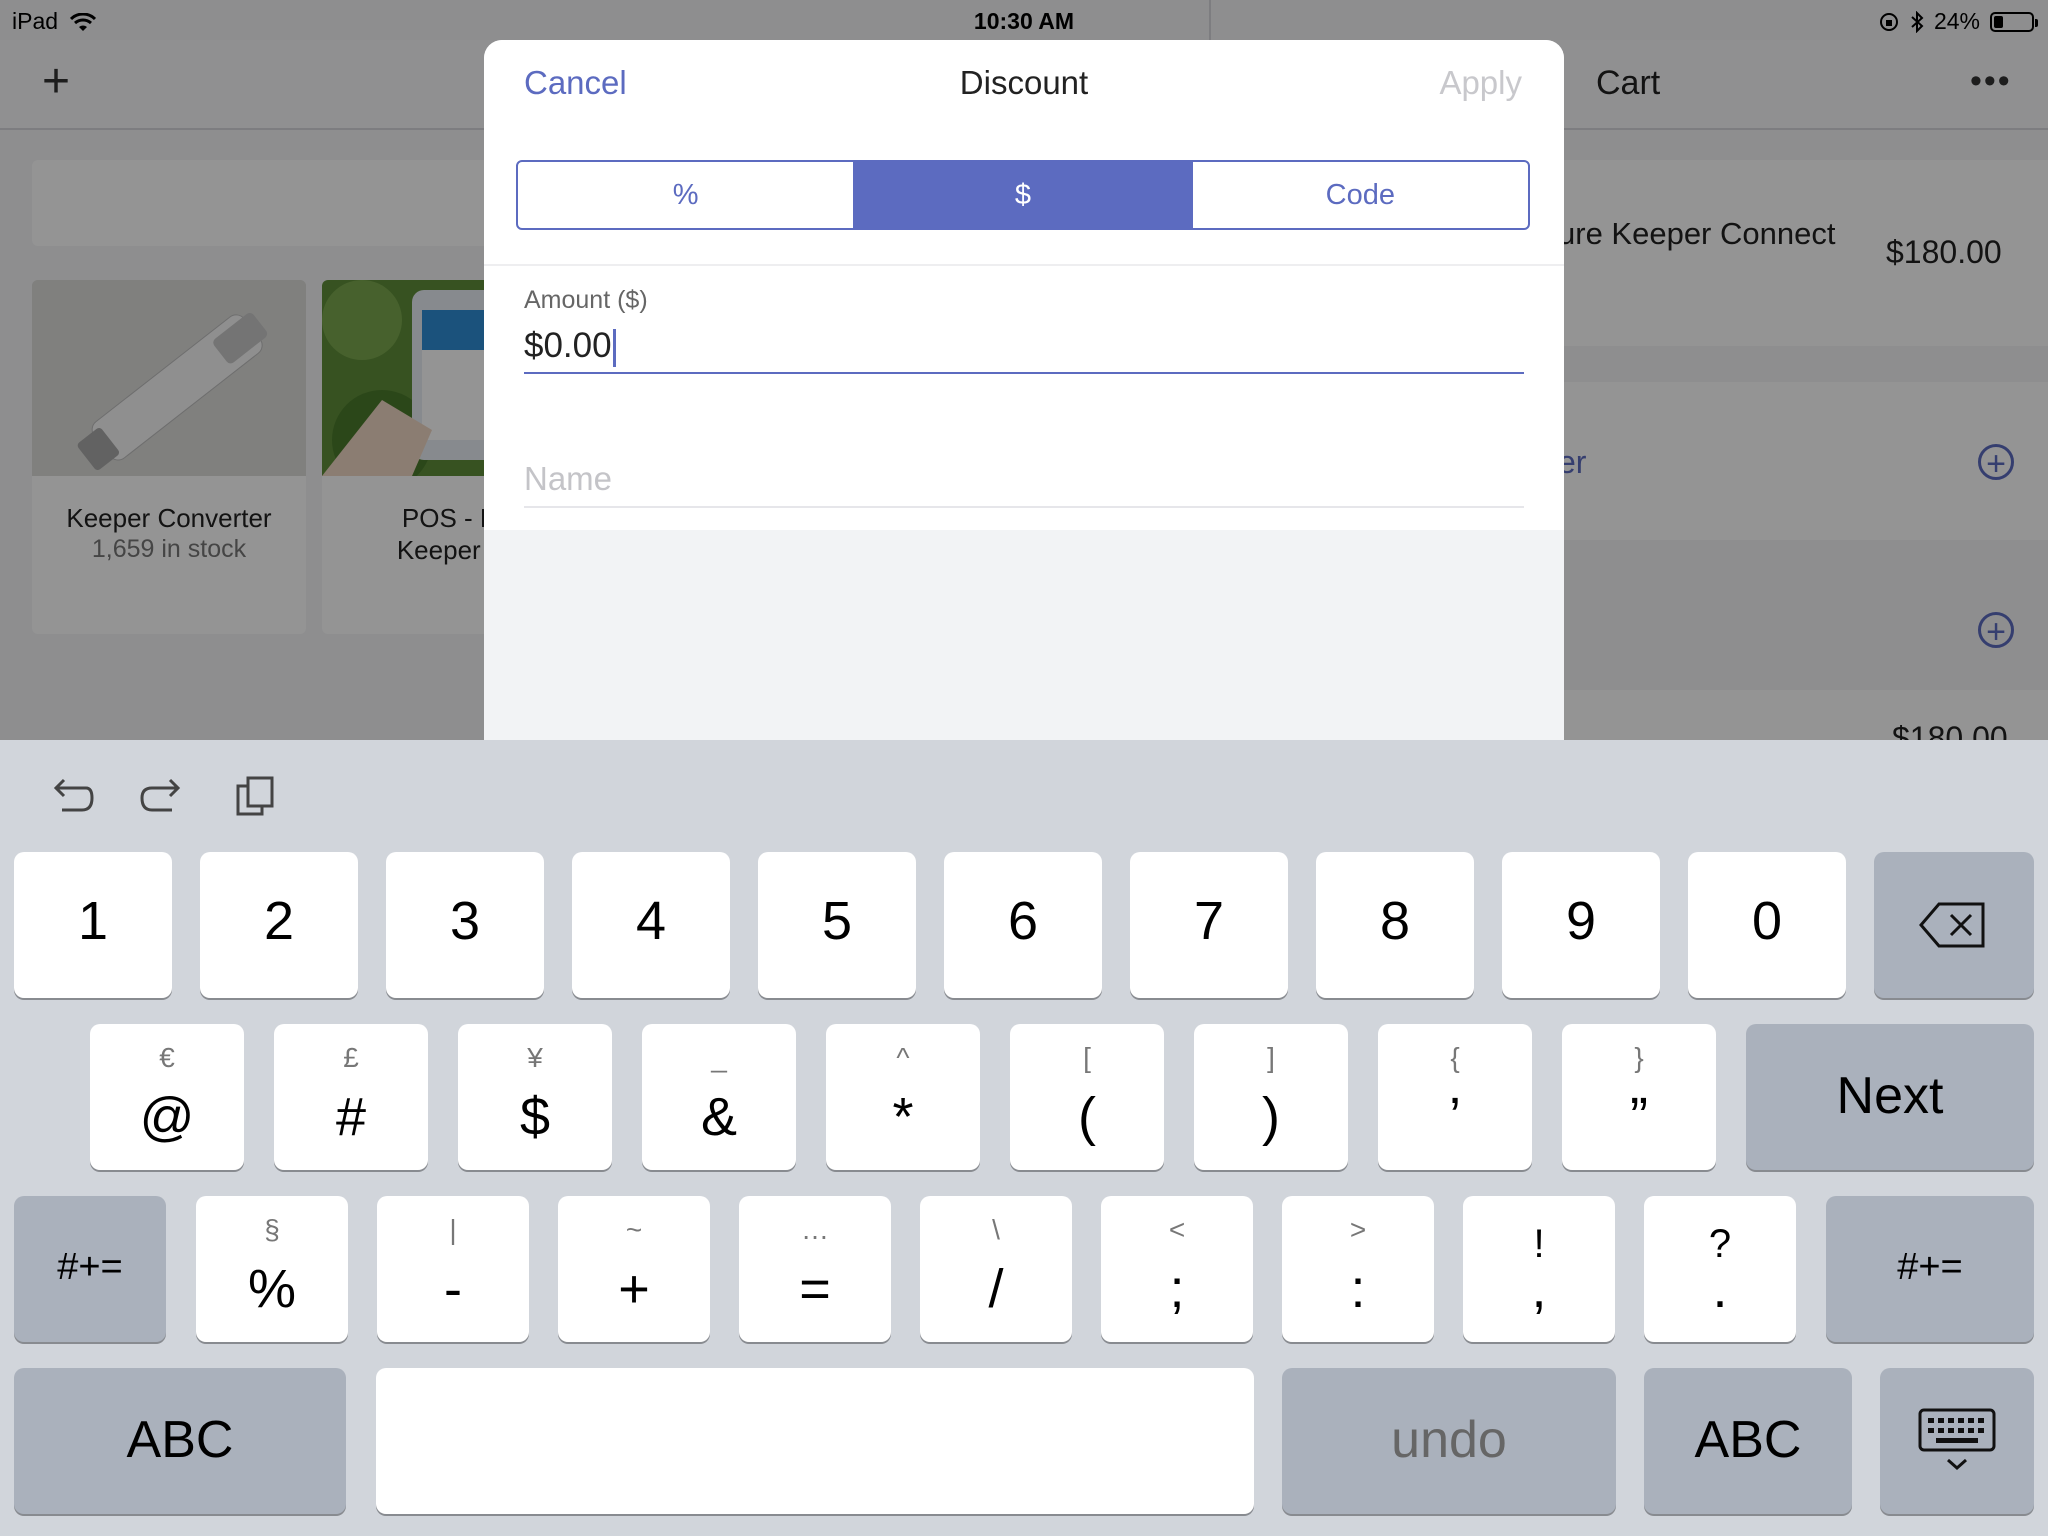 This screenshot has width=2048, height=1536. Describe the element at coordinates (1358, 1269) in the screenshot. I see `key-colon: >:` at that location.